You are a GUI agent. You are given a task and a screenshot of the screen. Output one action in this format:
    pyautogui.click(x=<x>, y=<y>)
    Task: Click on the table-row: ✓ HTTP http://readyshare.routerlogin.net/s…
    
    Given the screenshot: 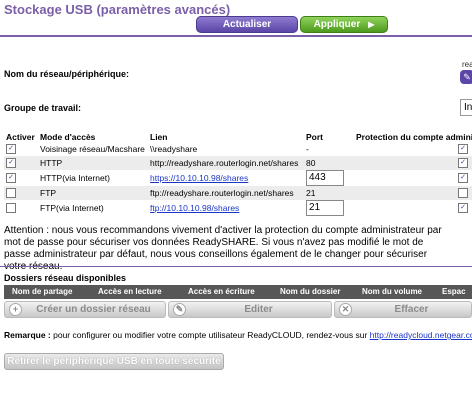 What is the action you would take?
    pyautogui.click(x=238, y=163)
    